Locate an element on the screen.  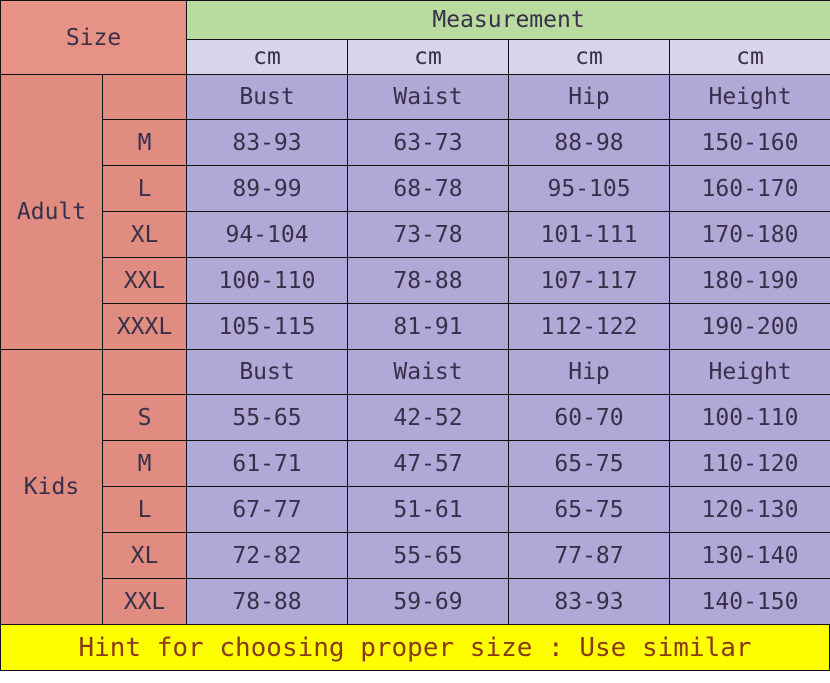
value-hip: 77-87 is located at coordinates (589, 555).